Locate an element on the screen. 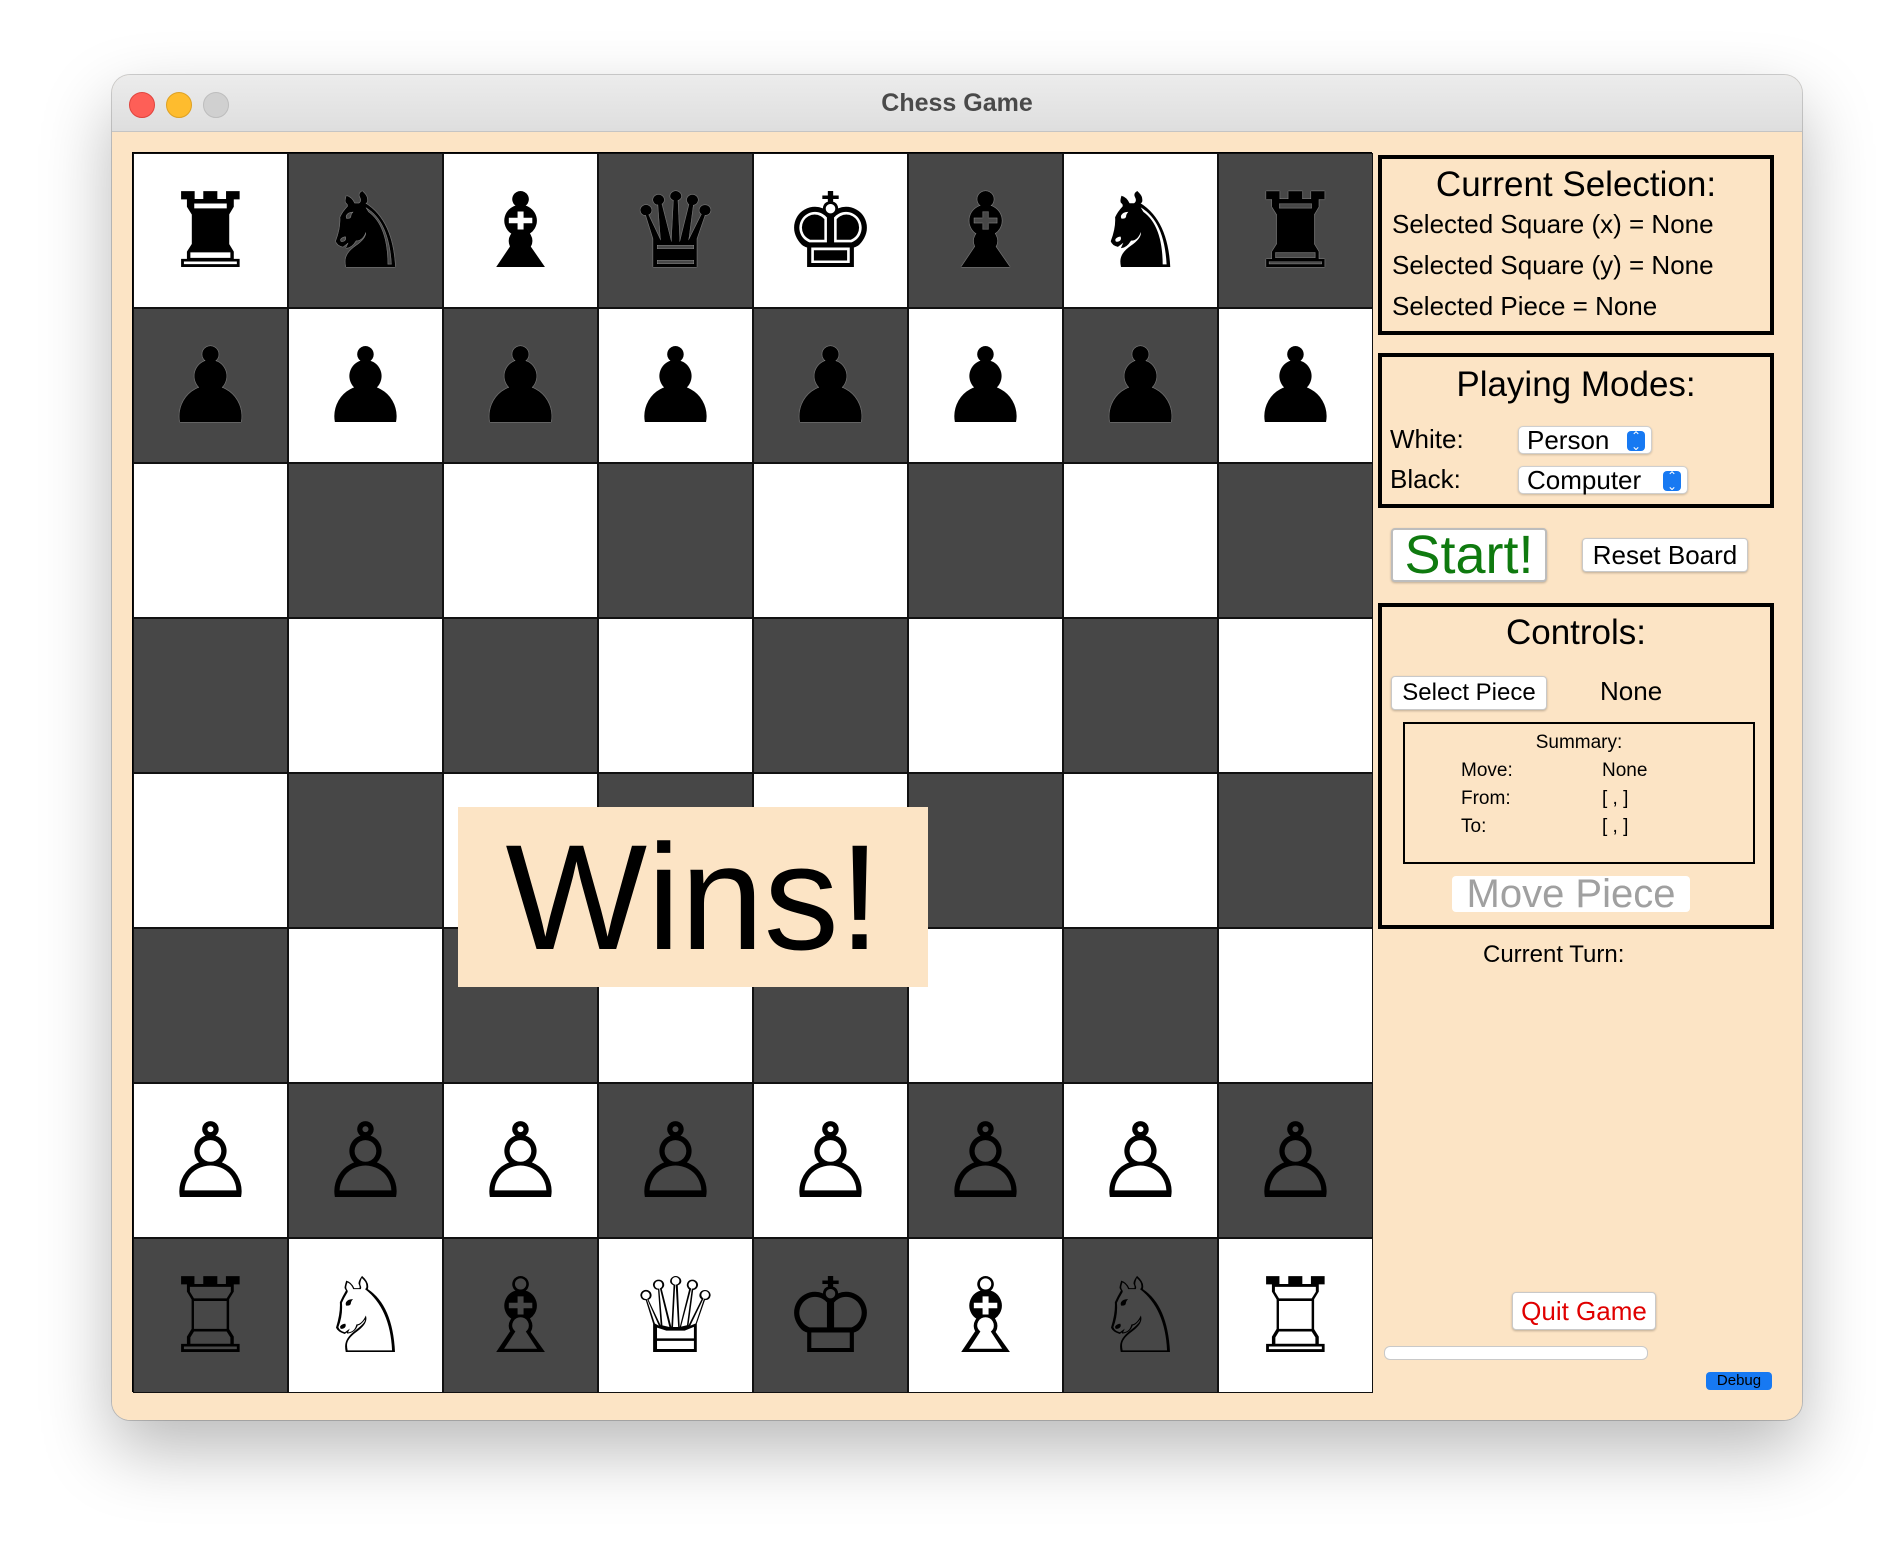 The width and height of the screenshot is (1904, 1560). white-piece-icon: ♘ is located at coordinates (365, 1315).